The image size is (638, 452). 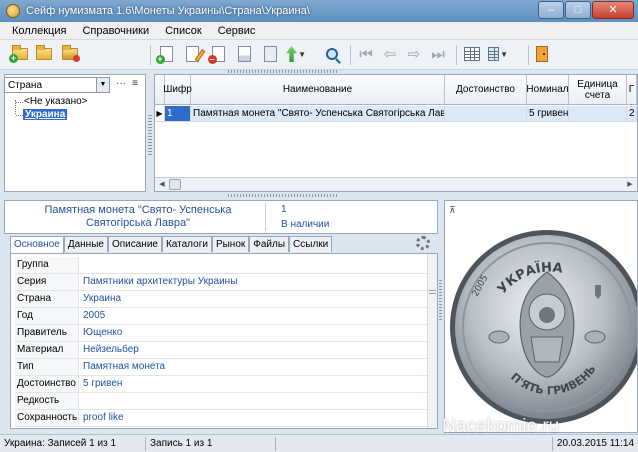 I want to click on grid-view-button, so click(x=472, y=54).